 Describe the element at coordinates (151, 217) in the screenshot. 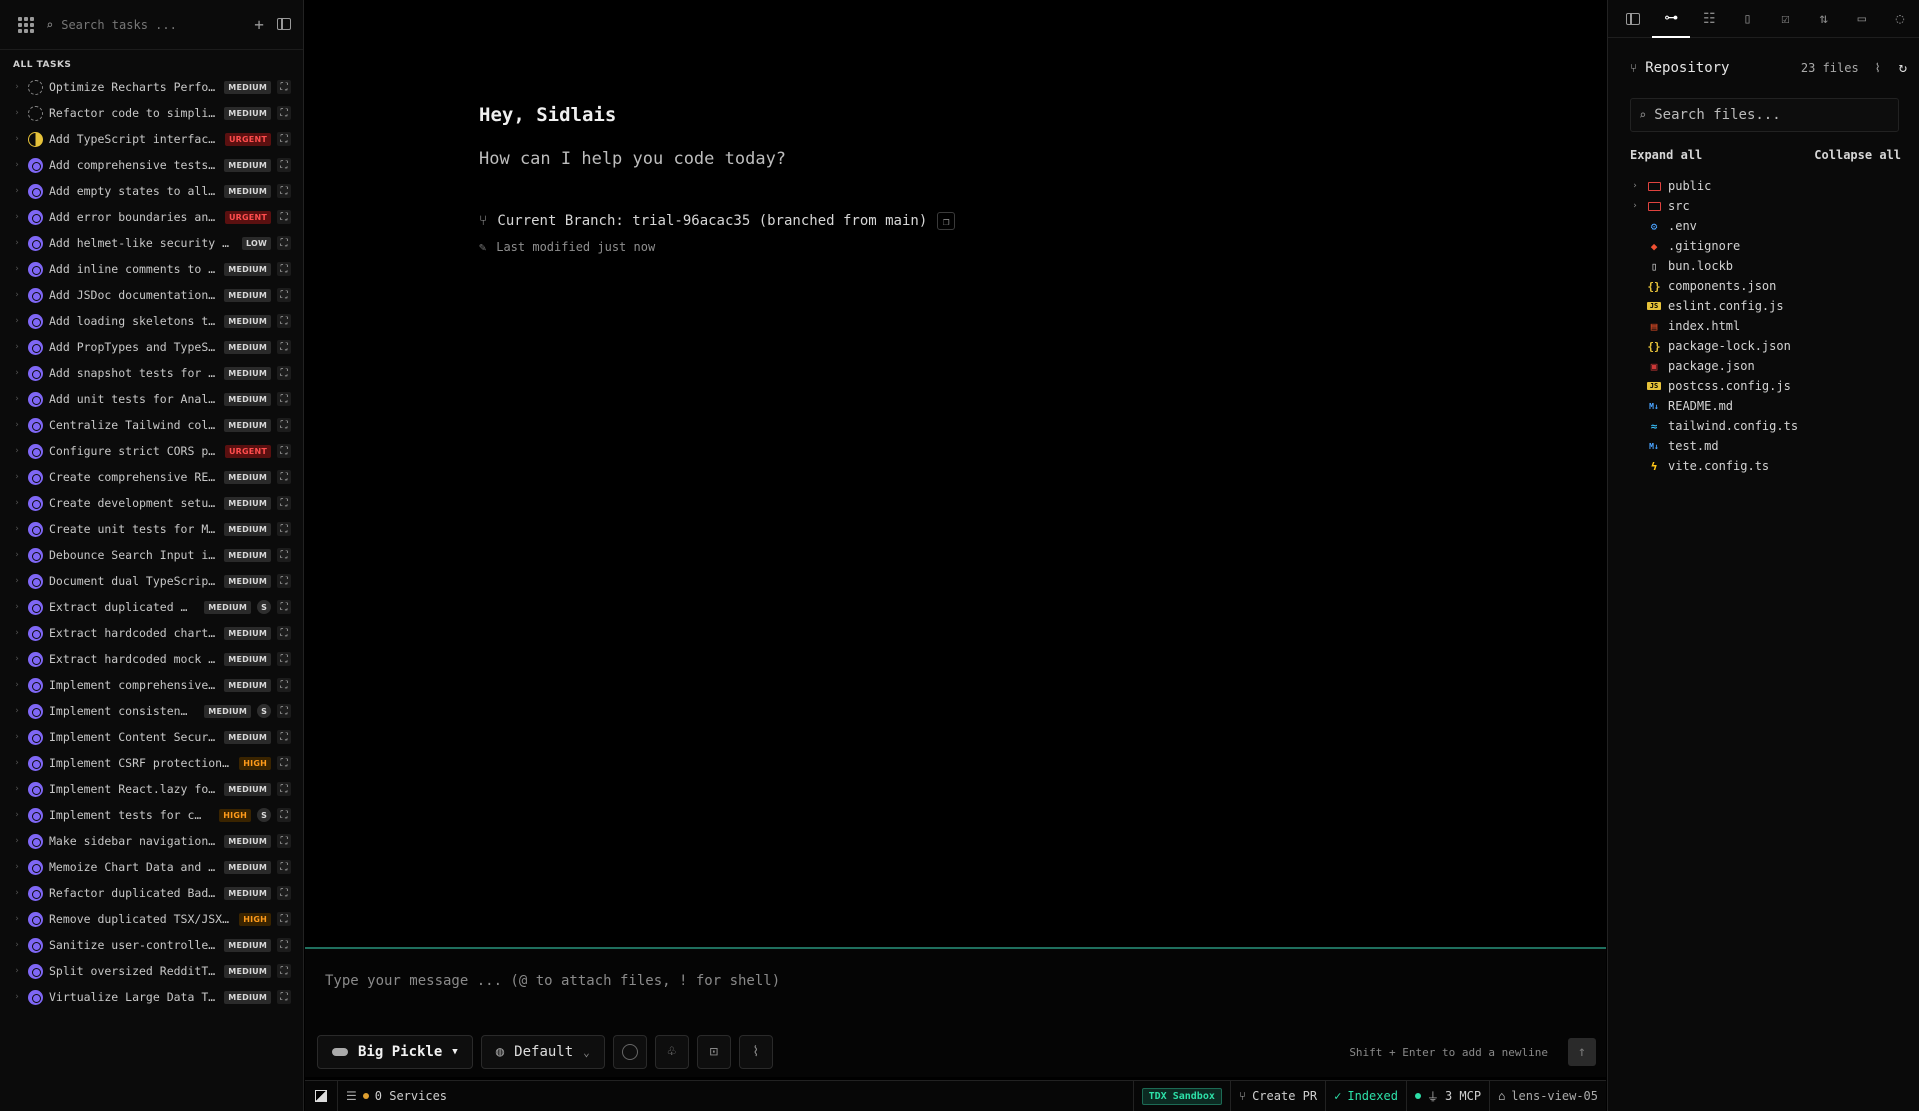

I see `task-row: › Add error boundaries an… URGENT ⛶` at that location.